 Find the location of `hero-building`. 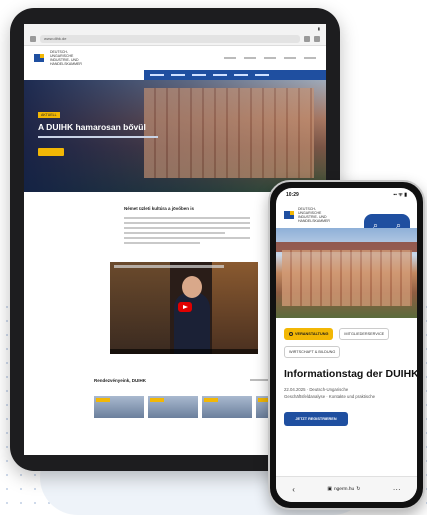

hero-building is located at coordinates (347, 278).